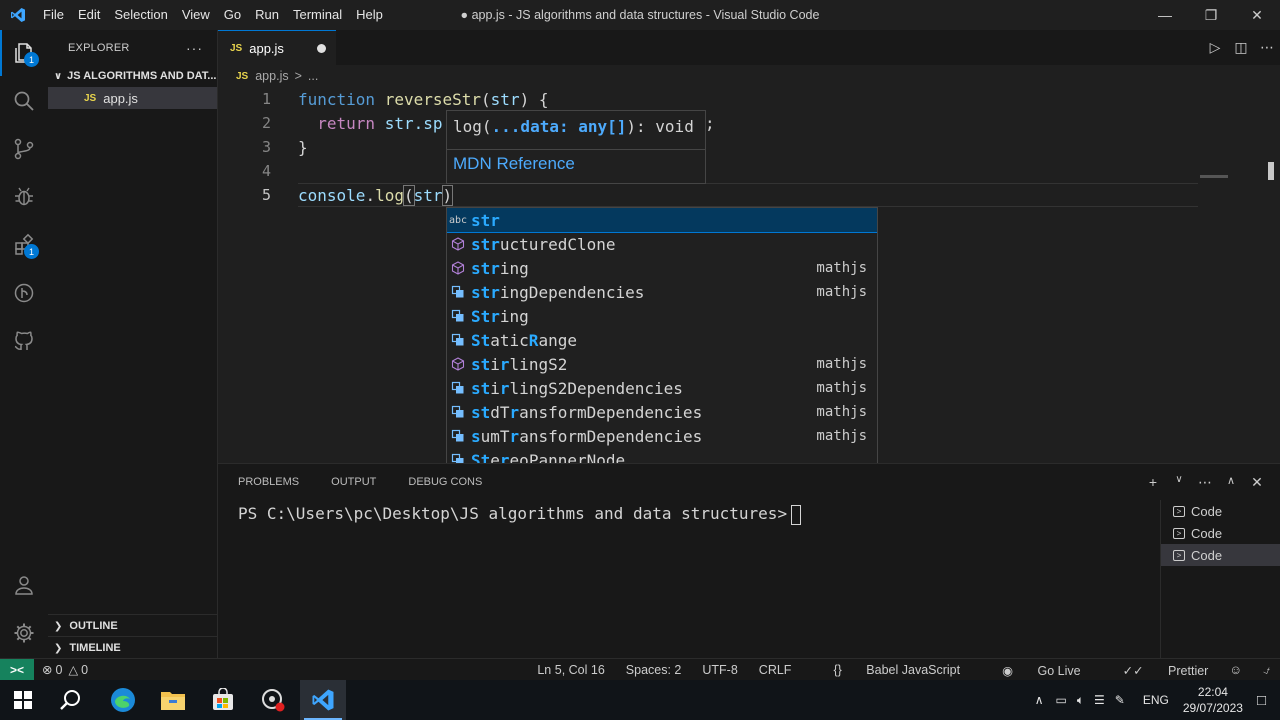 Image resolution: width=1280 pixels, height=720 pixels. What do you see at coordinates (140, 15) in the screenshot?
I see `menu-selection: Selection` at bounding box center [140, 15].